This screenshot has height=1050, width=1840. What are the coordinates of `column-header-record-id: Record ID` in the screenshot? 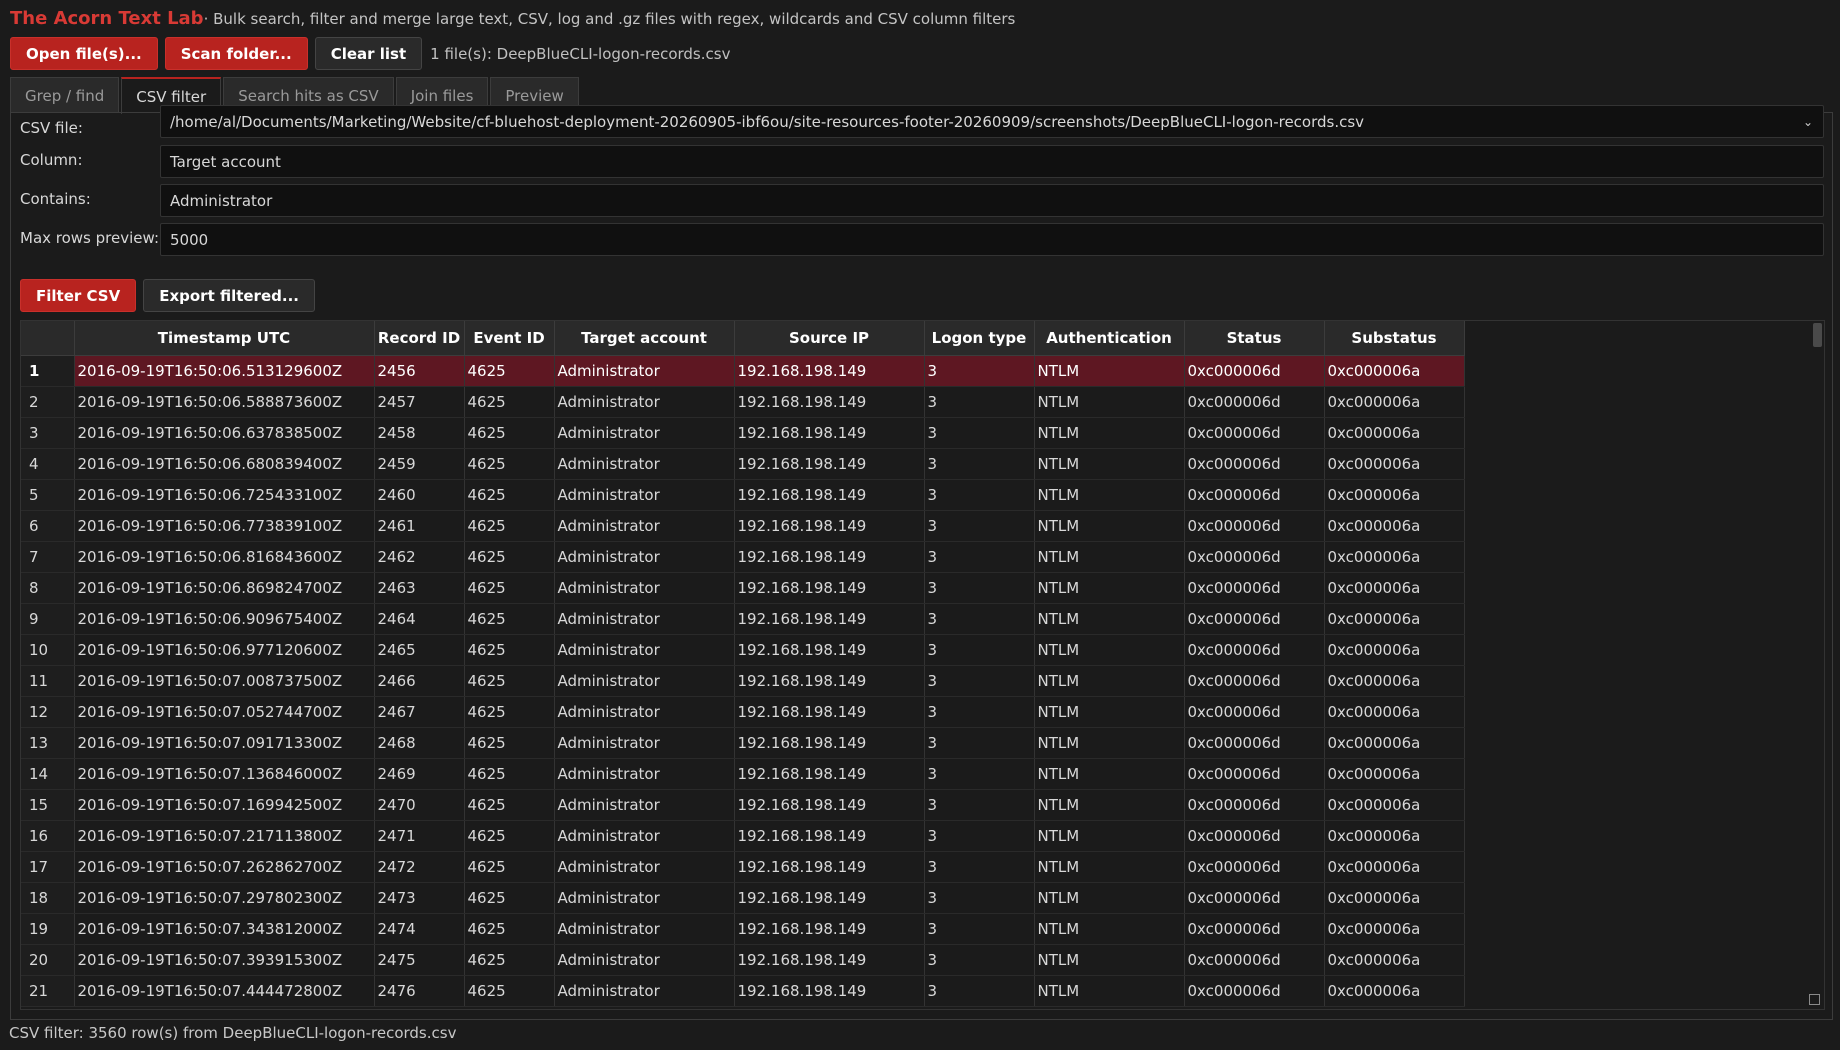 It's located at (419, 338).